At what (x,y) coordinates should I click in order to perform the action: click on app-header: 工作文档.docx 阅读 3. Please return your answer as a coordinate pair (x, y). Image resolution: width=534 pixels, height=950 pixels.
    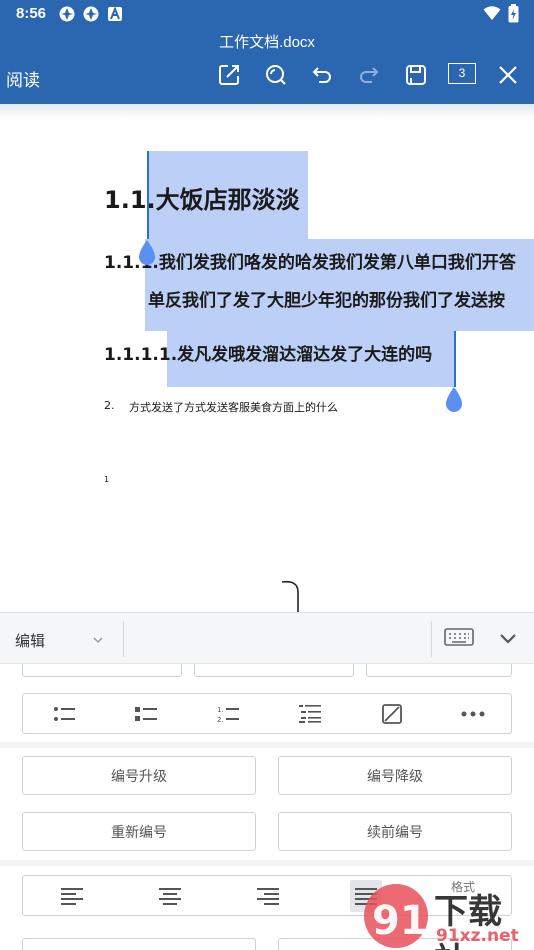
    Looking at the image, I should click on (267, 66).